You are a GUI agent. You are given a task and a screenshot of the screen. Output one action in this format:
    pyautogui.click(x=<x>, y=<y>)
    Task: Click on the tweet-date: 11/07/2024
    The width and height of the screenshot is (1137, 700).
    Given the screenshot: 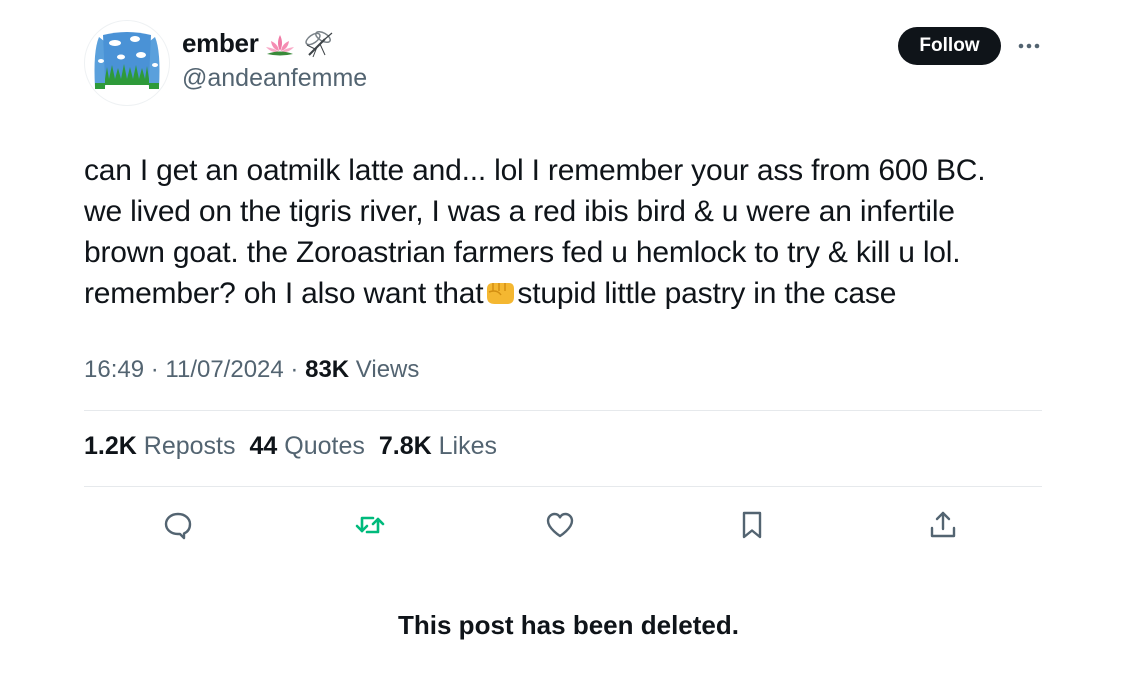 What is the action you would take?
    pyautogui.click(x=224, y=369)
    